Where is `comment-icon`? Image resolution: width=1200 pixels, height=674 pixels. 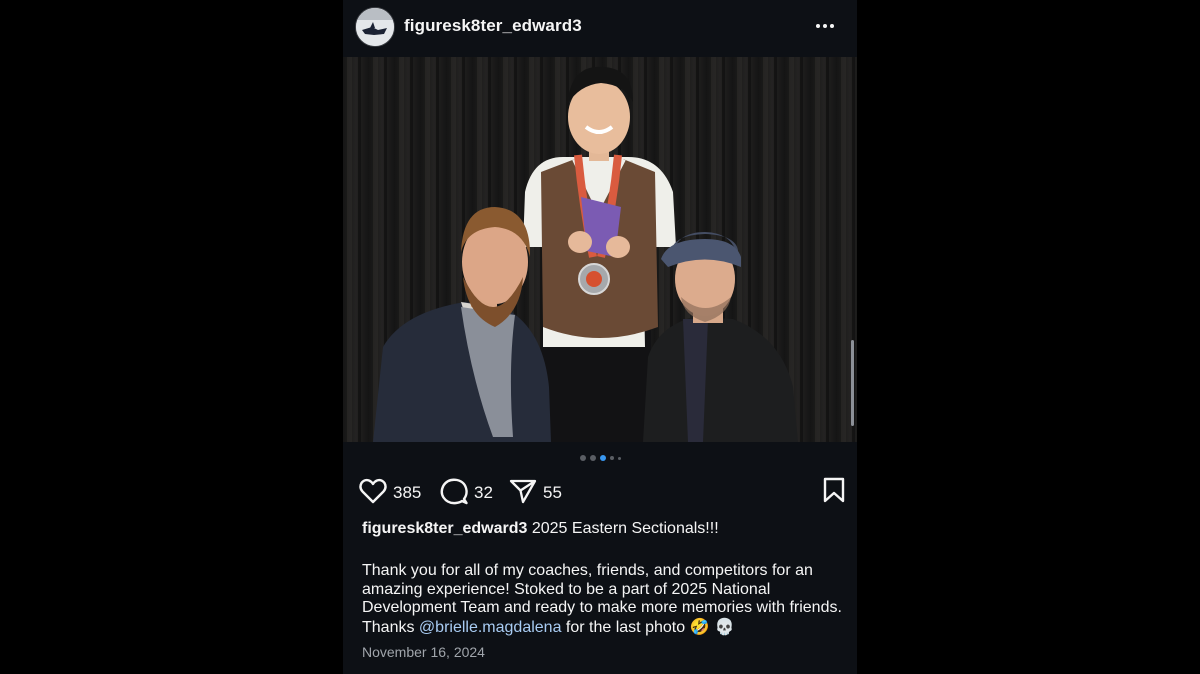
comment-icon is located at coordinates (454, 491).